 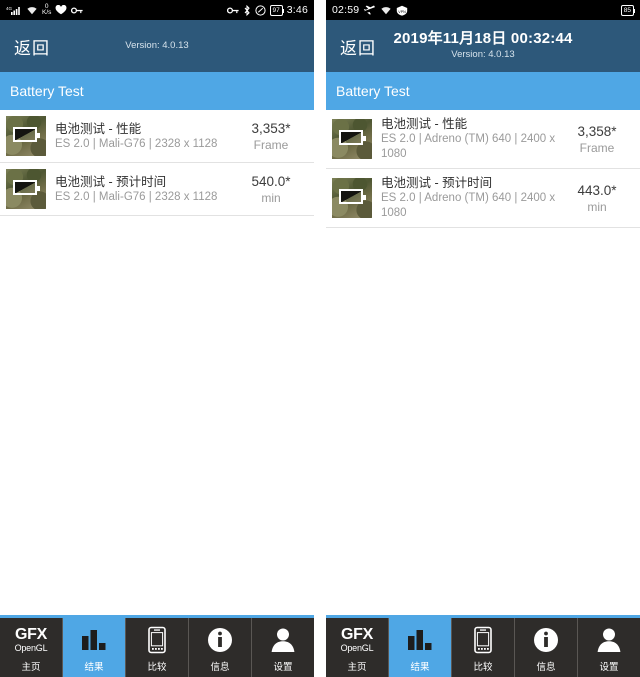 I want to click on score-unit: min, so click(x=597, y=206).